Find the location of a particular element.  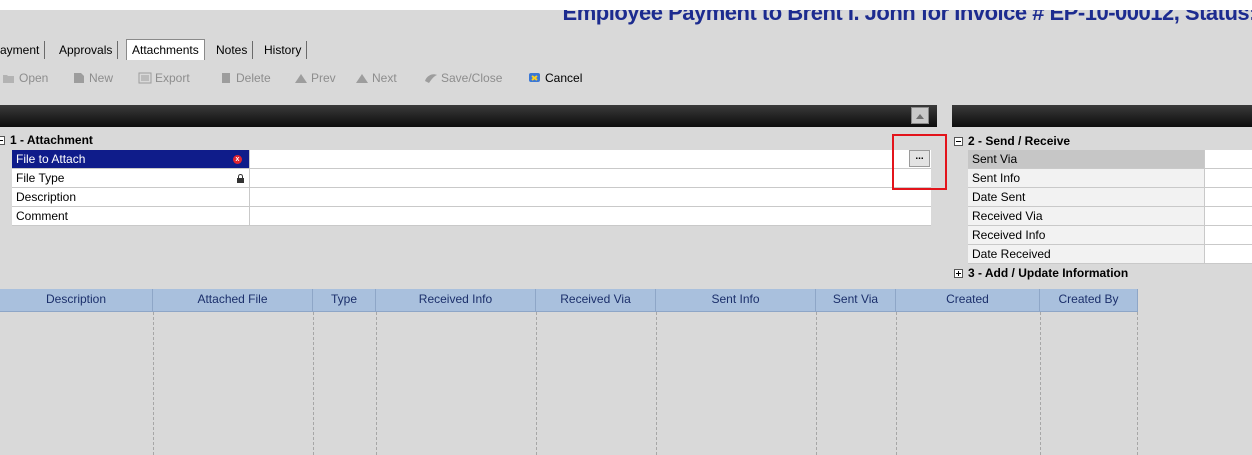

open-icon is located at coordinates (8, 79).